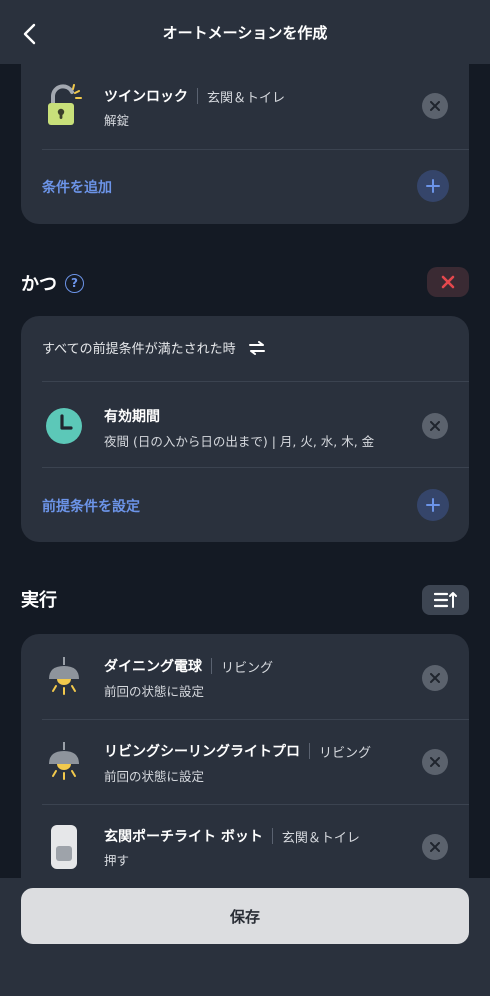  I want to click on add-precondition-button, so click(433, 505).